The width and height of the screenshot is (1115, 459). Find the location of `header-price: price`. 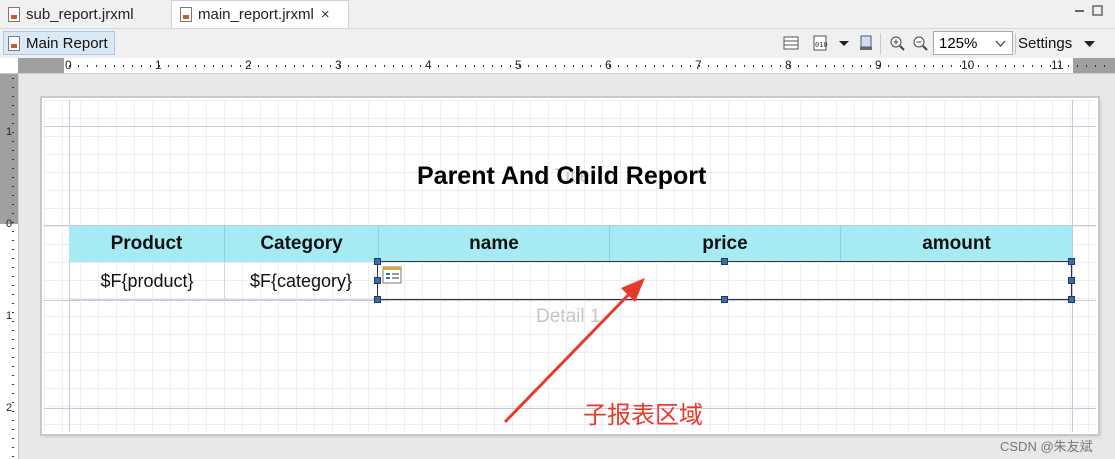

header-price: price is located at coordinates (725, 244).